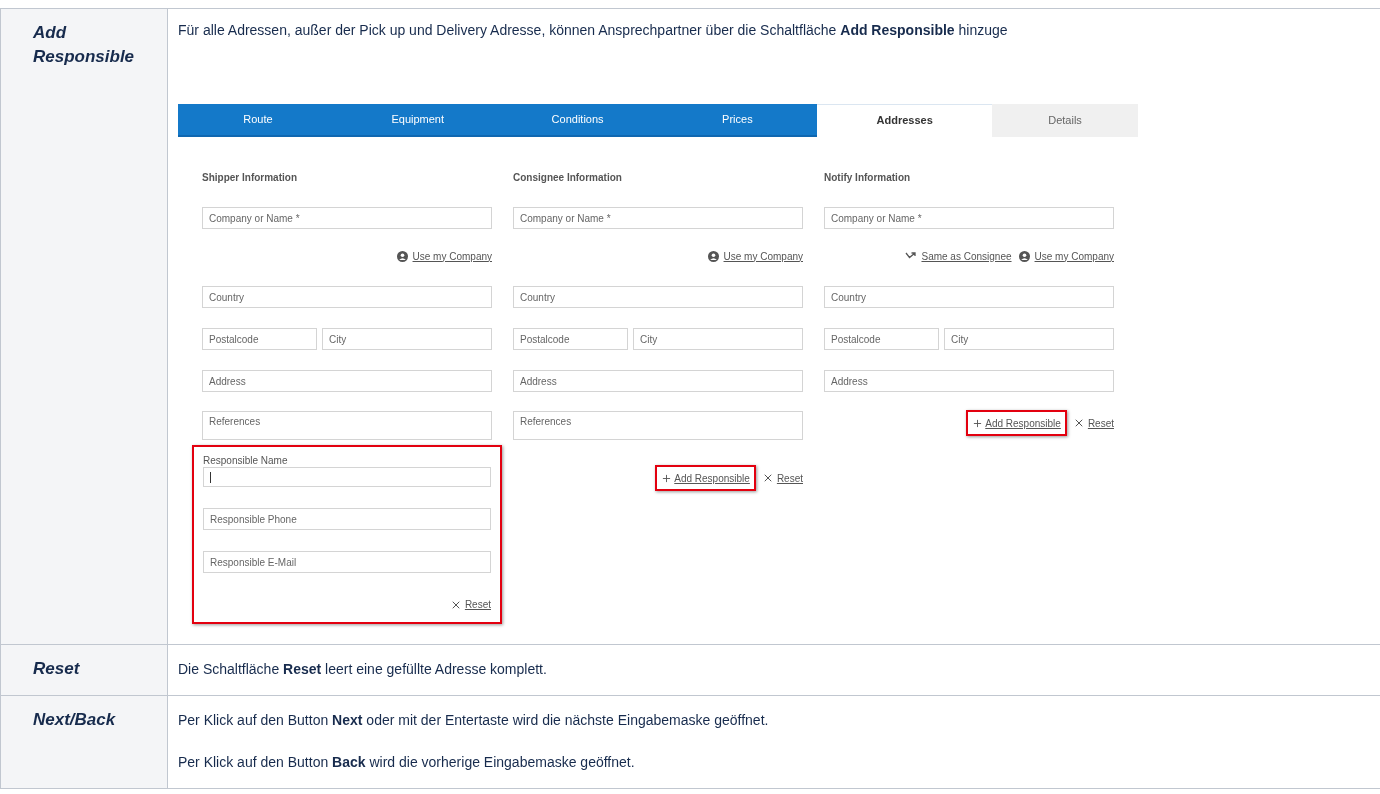 The height and width of the screenshot is (794, 1380). Describe the element at coordinates (568, 177) in the screenshot. I see `section-title: Consignee Information` at that location.